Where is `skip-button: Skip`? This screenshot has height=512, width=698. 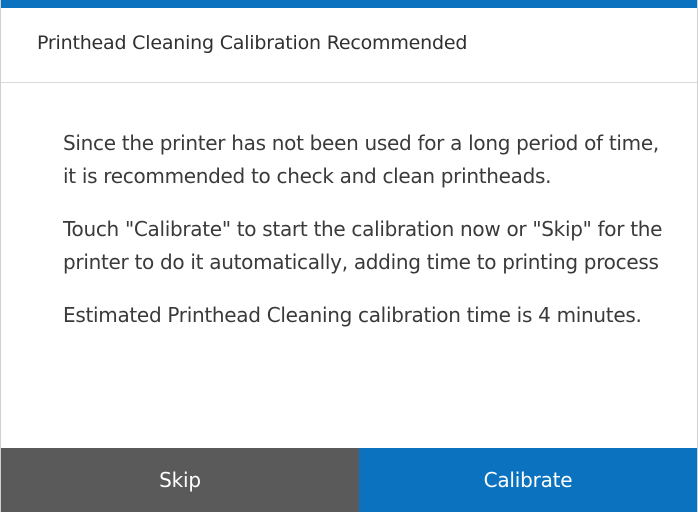 skip-button: Skip is located at coordinates (180, 480).